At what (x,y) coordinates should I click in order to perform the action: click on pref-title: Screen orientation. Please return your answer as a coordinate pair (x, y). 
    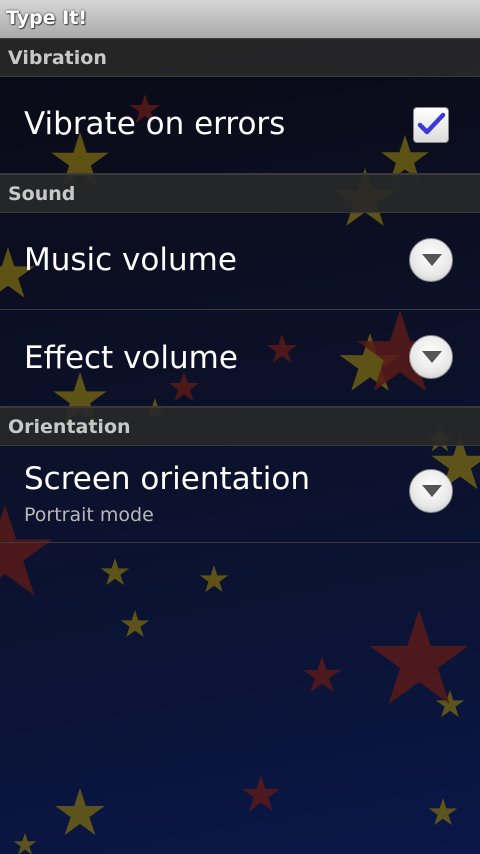
    Looking at the image, I should click on (167, 479).